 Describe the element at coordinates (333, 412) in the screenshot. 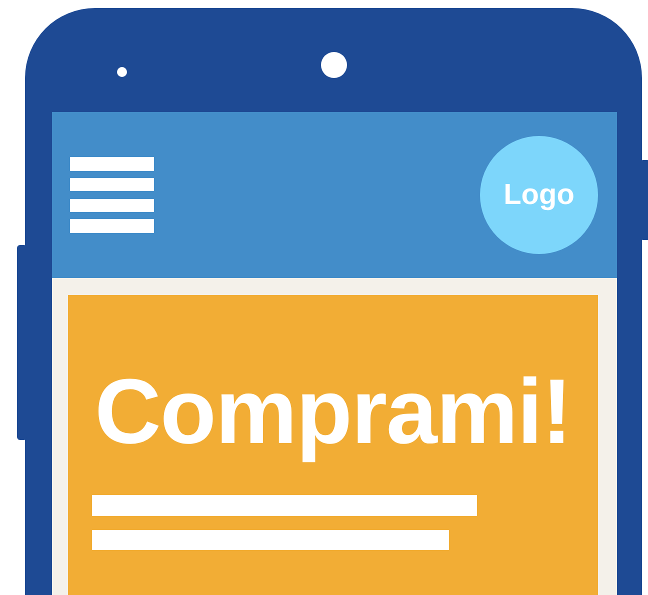

I see `headline: Comprami!` at that location.